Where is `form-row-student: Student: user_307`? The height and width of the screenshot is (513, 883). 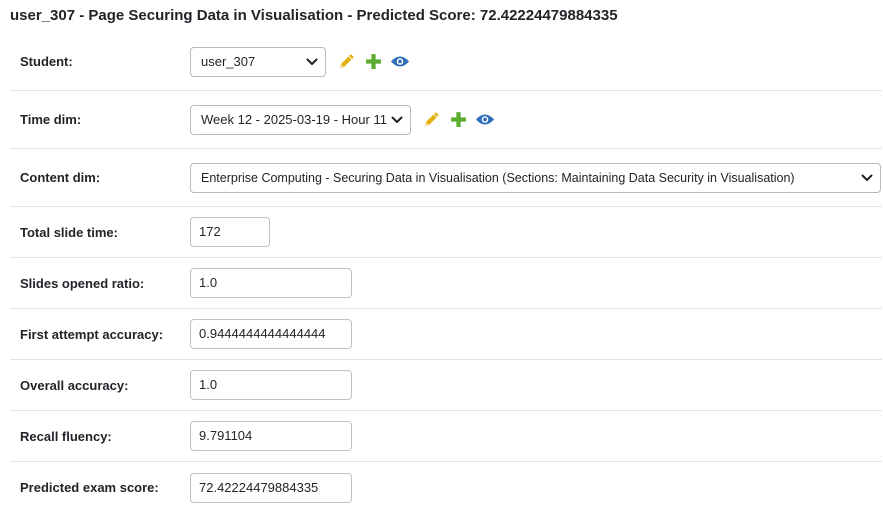 form-row-student: Student: user_307 is located at coordinates (446, 62).